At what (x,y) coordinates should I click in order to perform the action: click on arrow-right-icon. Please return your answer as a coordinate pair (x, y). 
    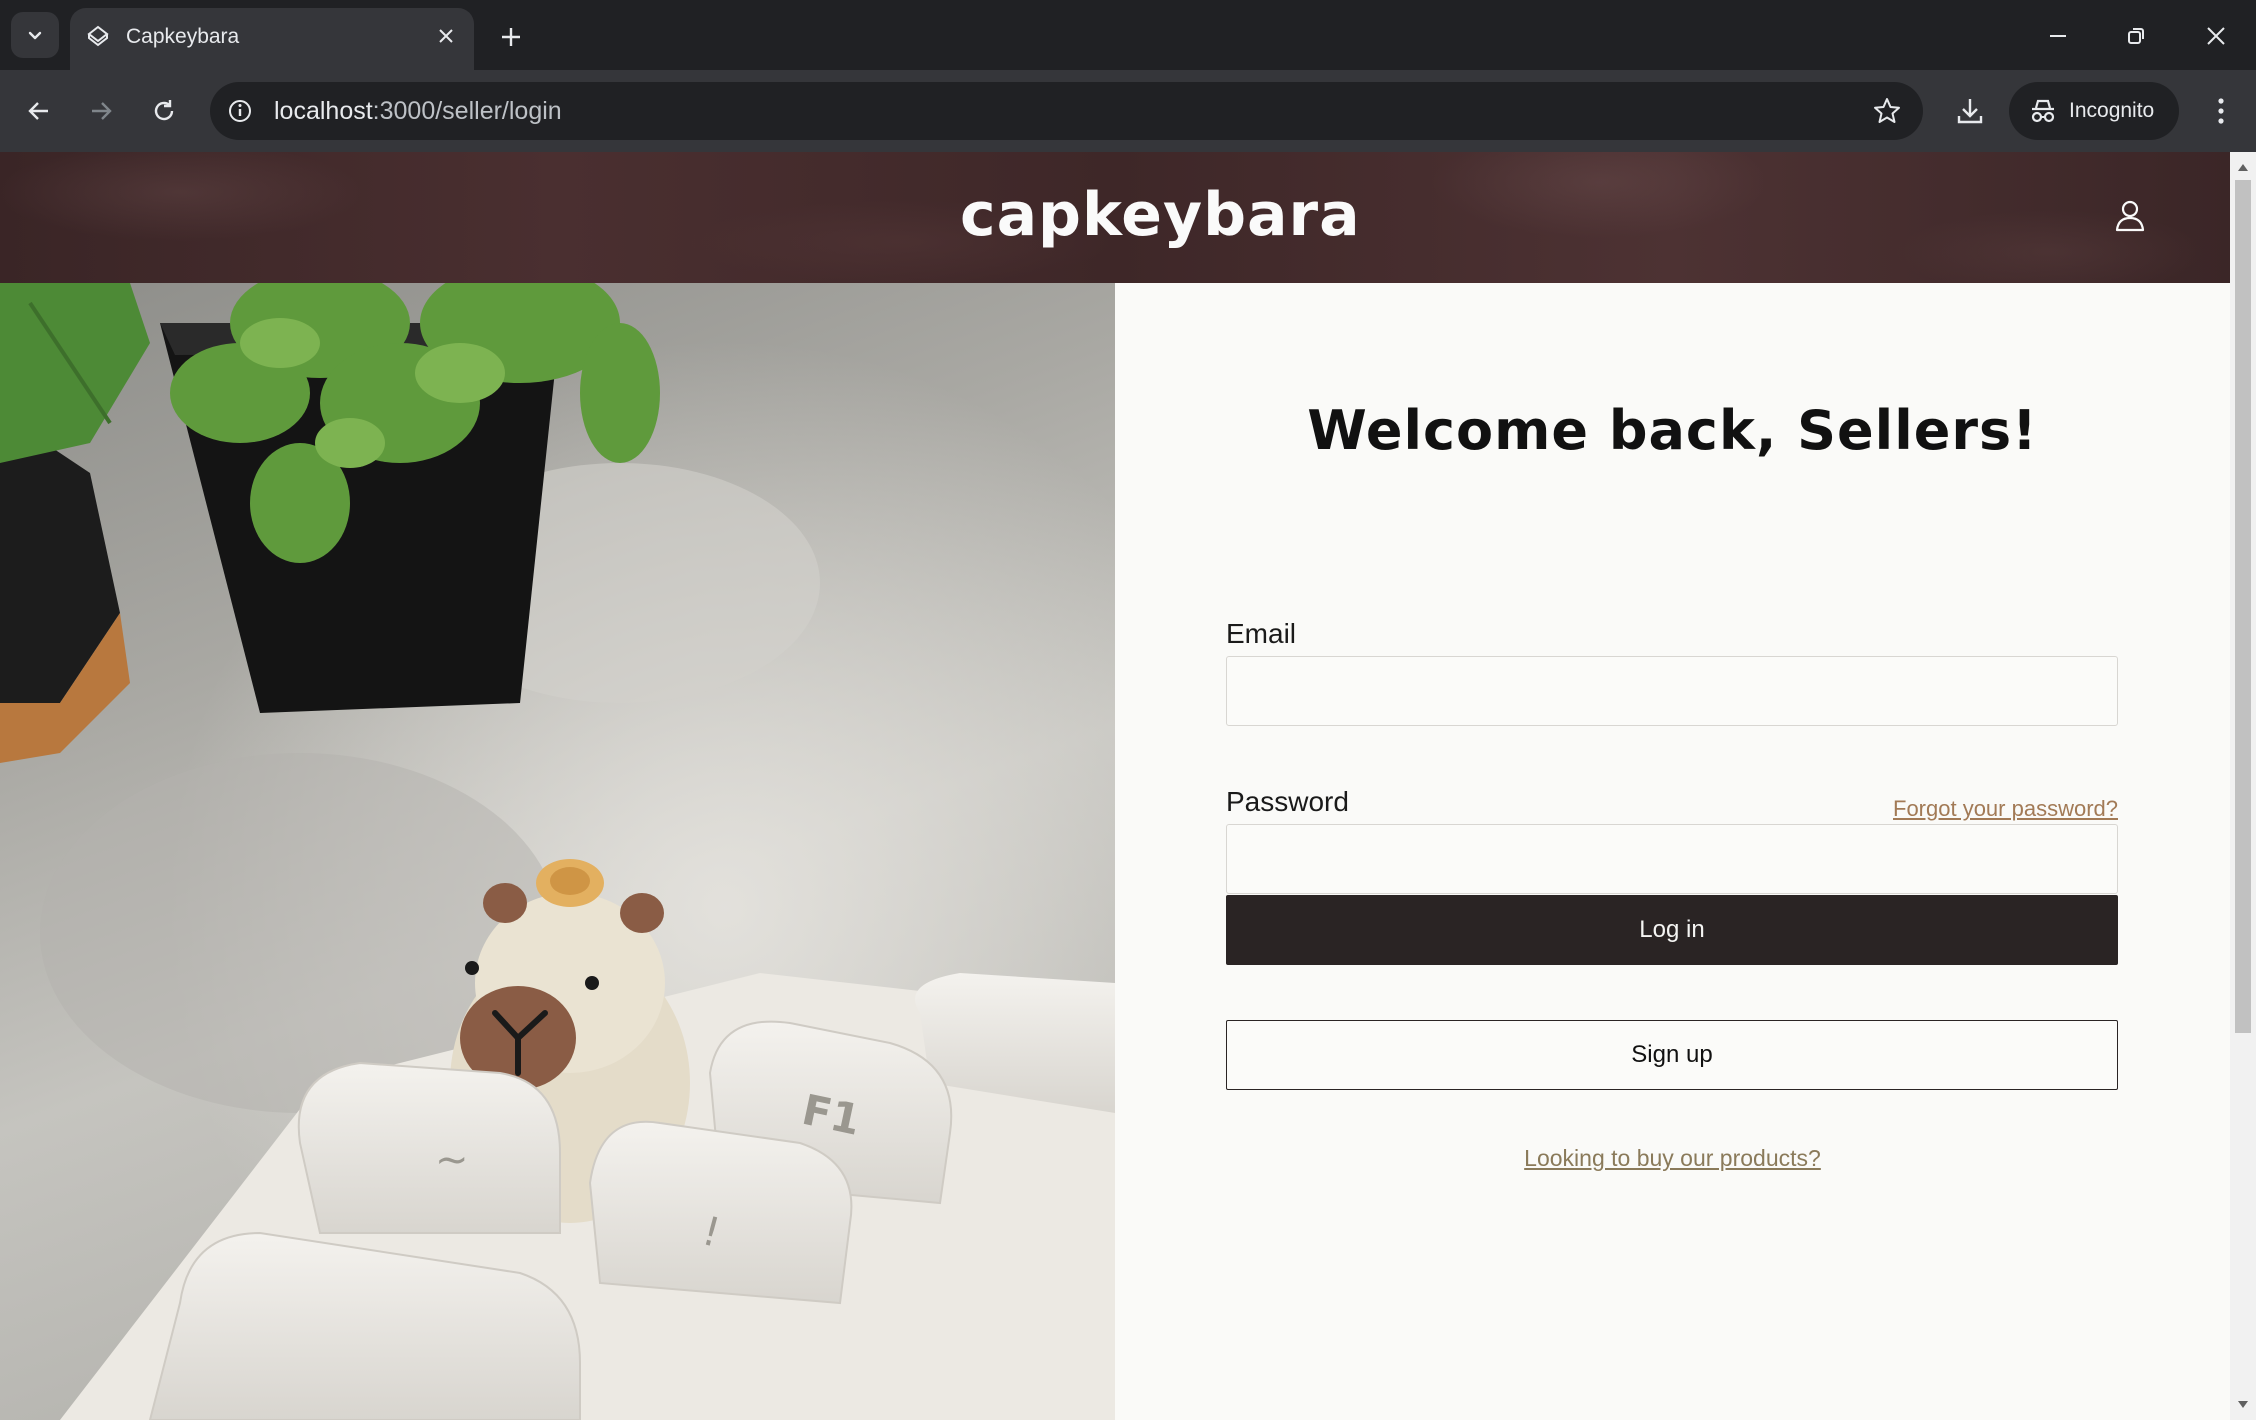
    Looking at the image, I should click on (102, 111).